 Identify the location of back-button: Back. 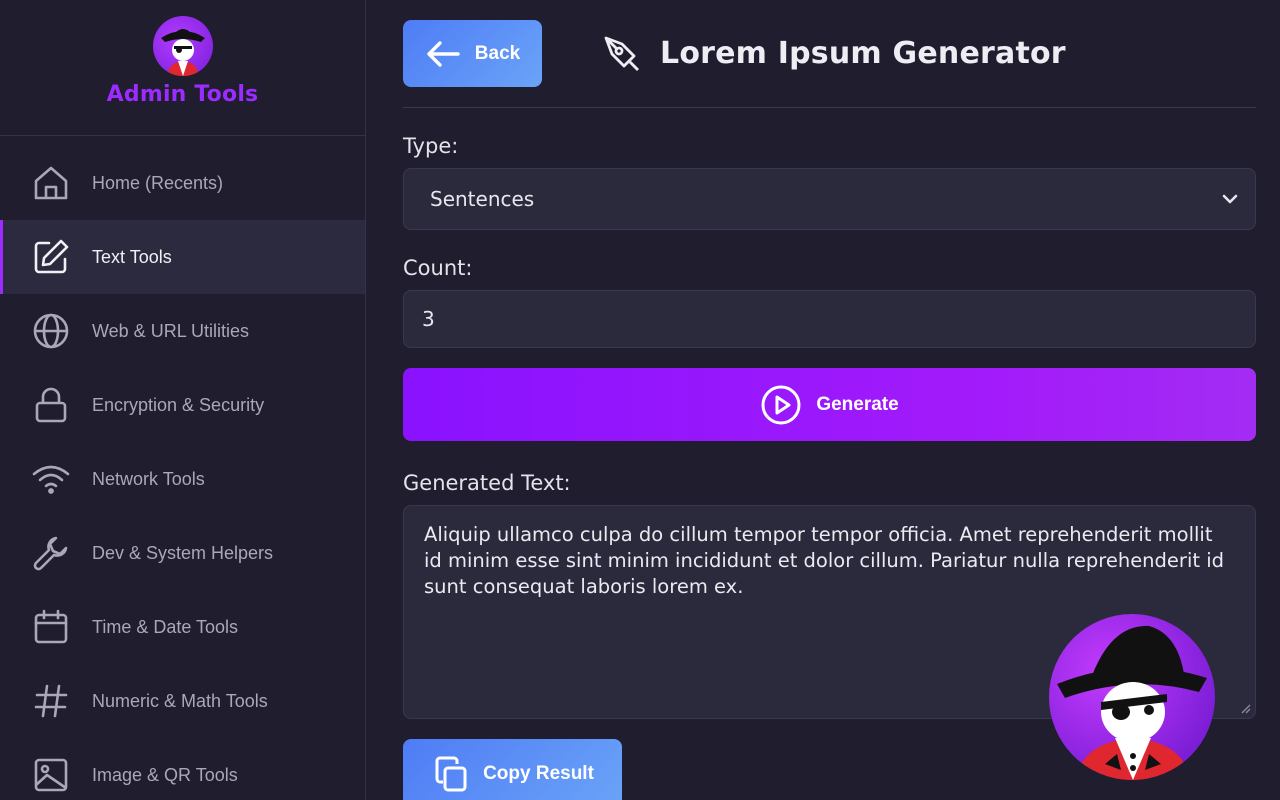
(472, 53).